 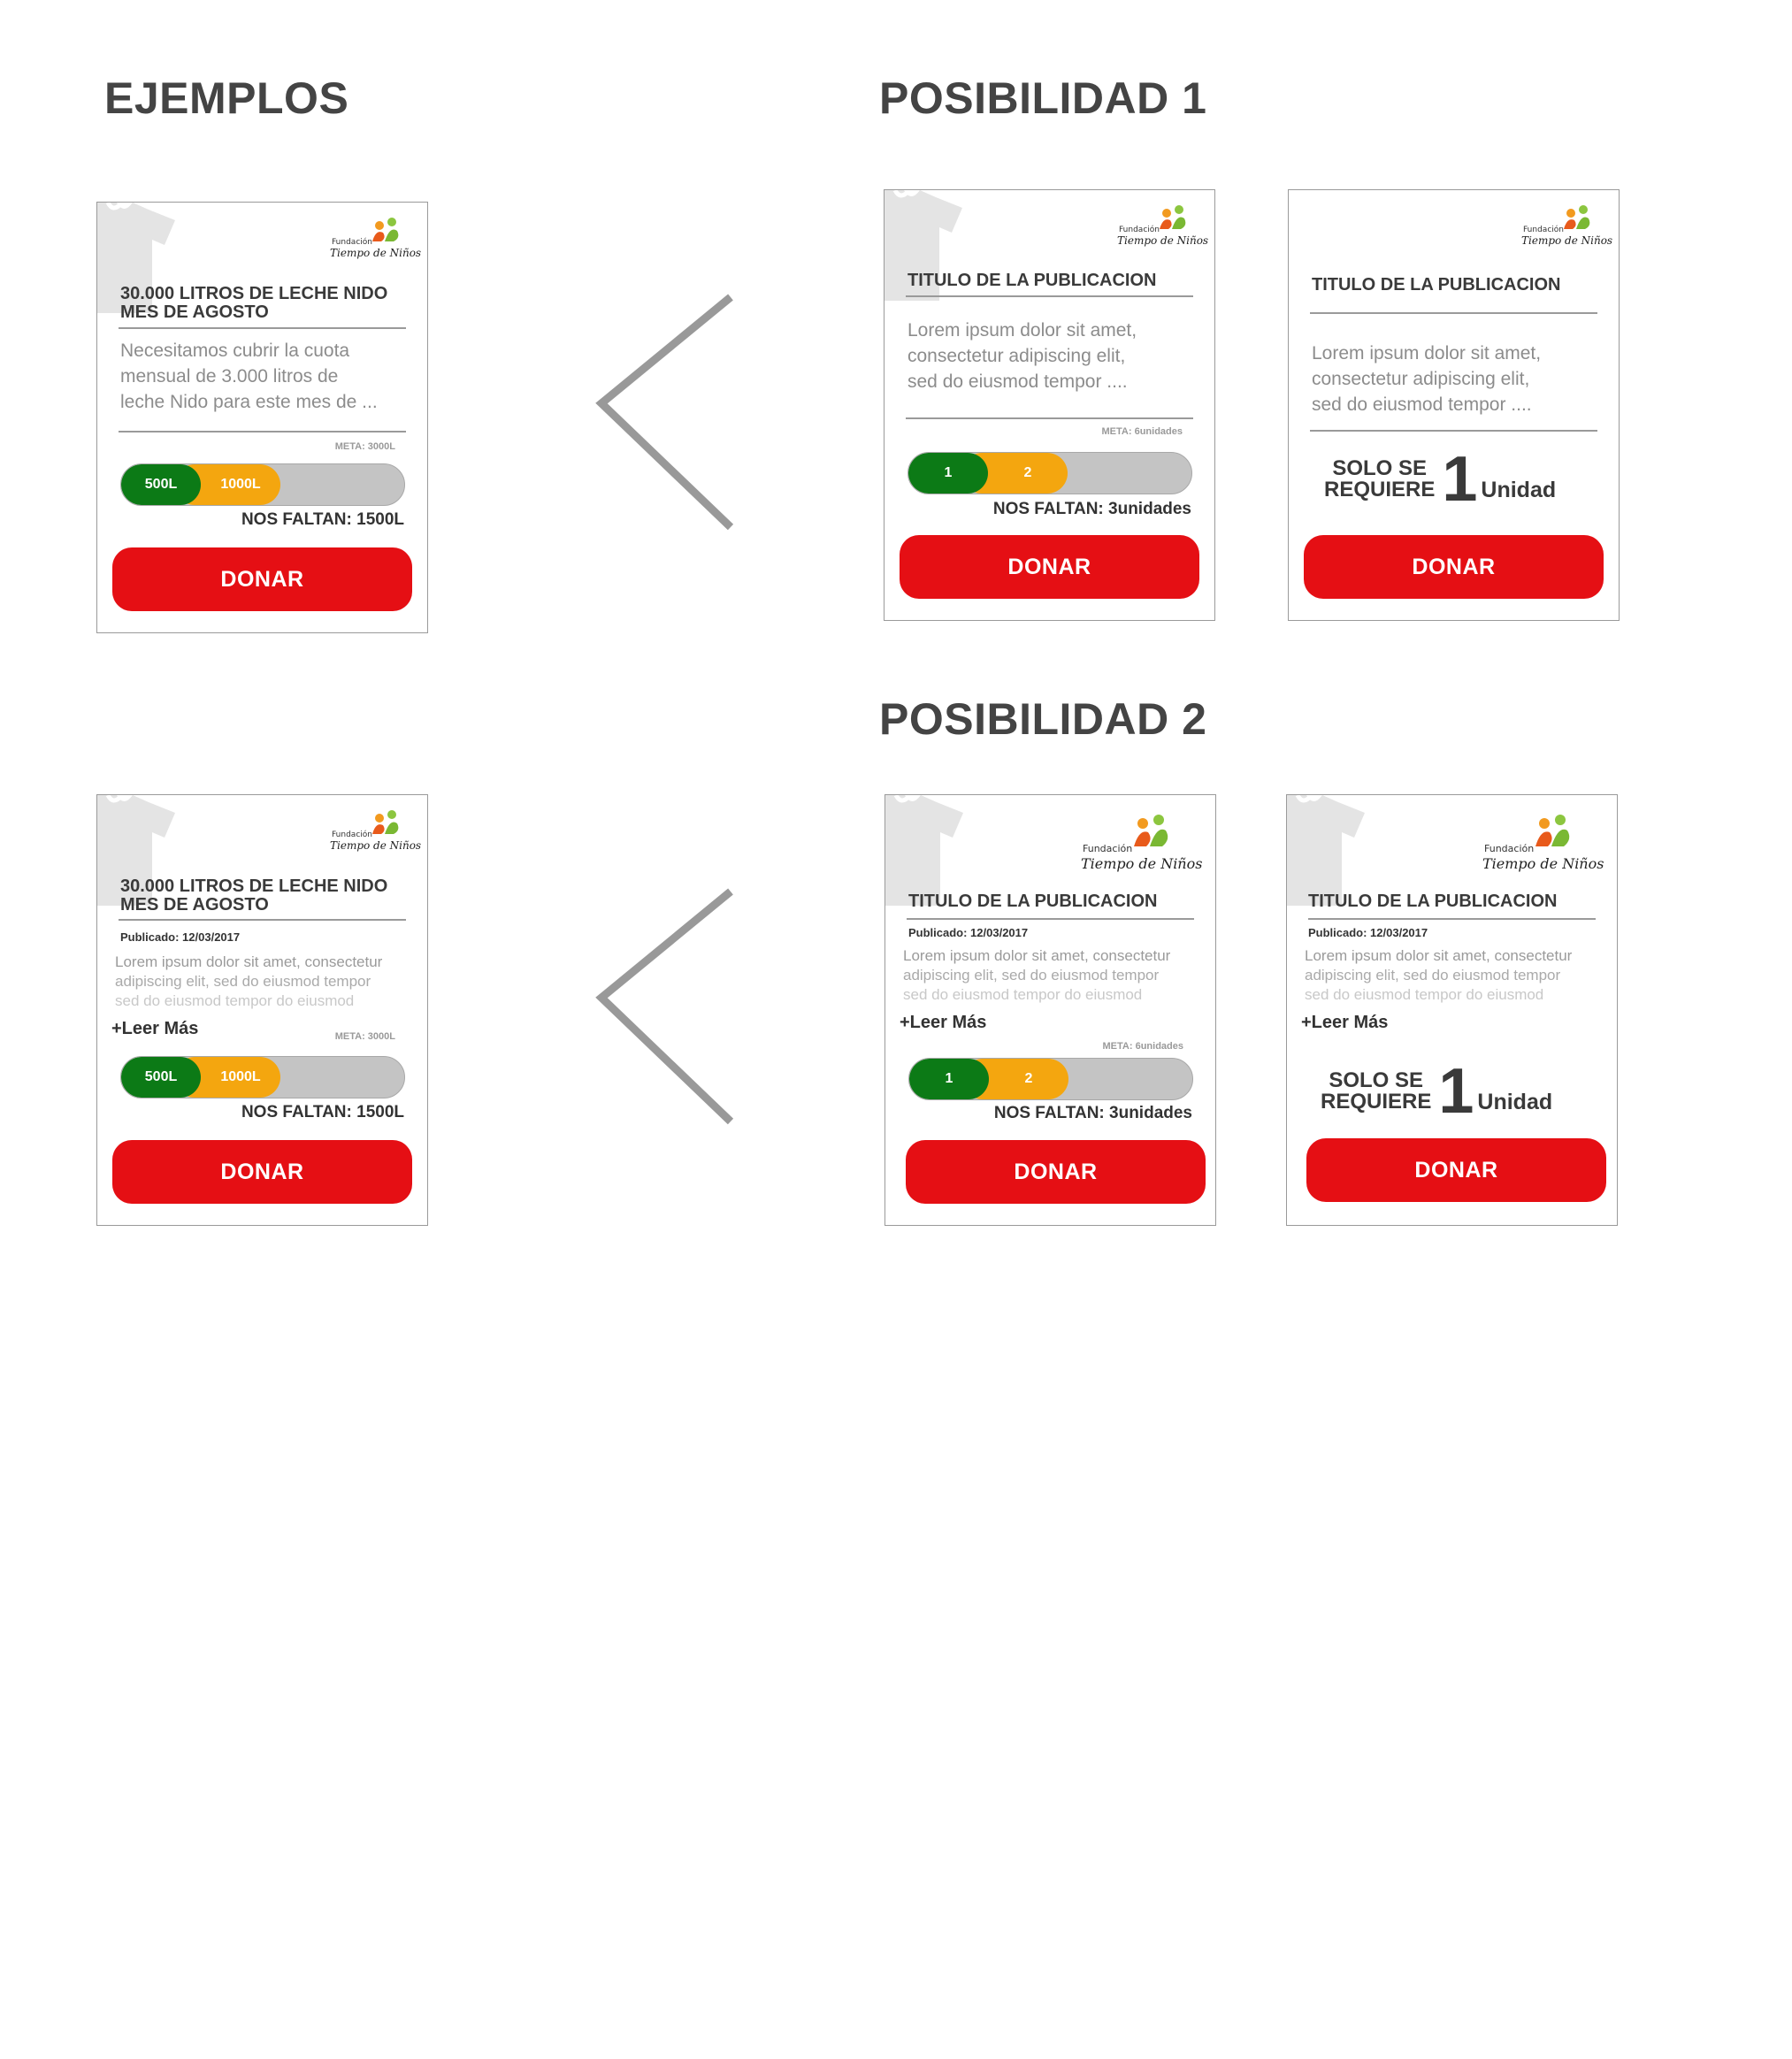 I want to click on desc-line: adipiscing elit, sed do eiusmod tempor, so click(x=1031, y=975).